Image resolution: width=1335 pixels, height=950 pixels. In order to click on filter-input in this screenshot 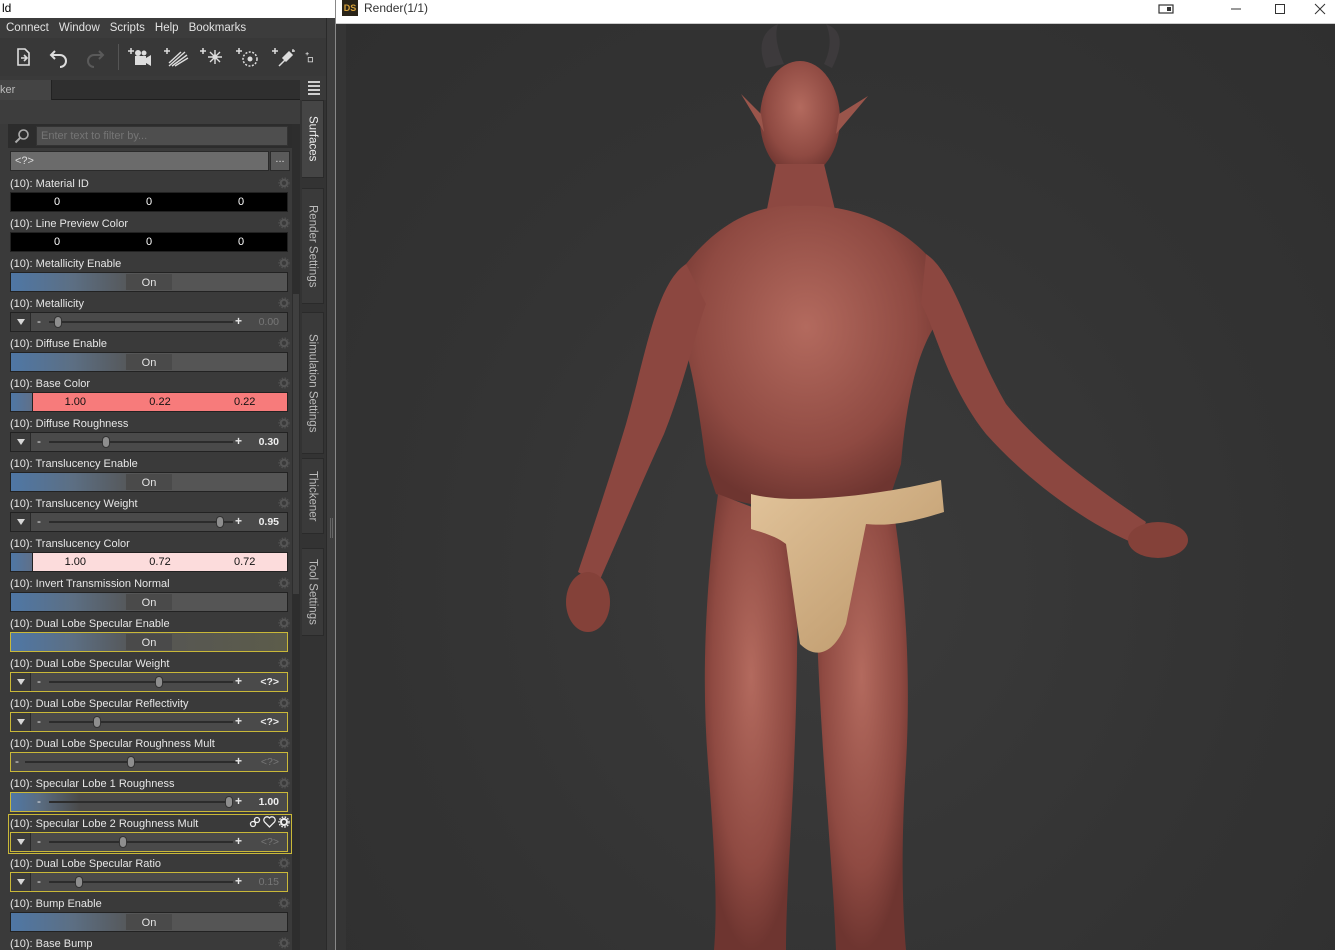, I will do `click(162, 136)`.